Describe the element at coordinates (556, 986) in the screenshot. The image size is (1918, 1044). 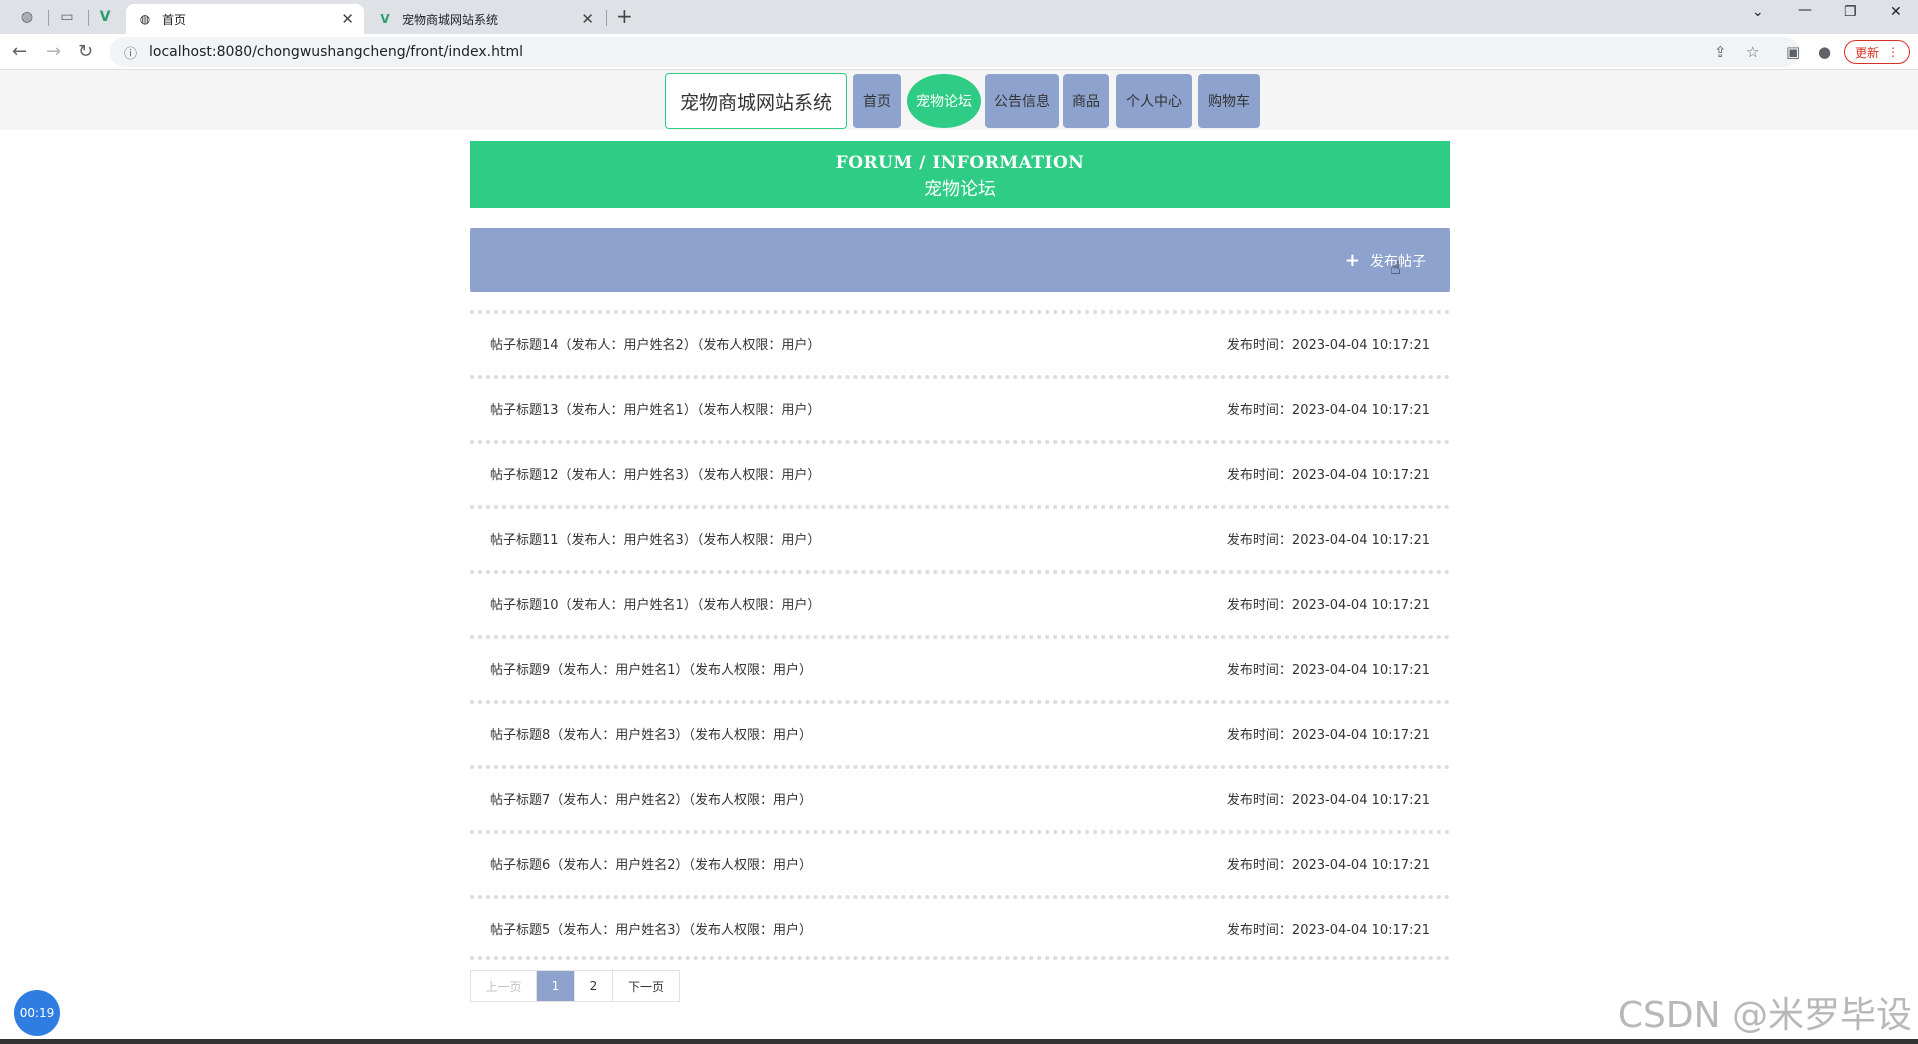
I see `page-1-button: 1` at that location.